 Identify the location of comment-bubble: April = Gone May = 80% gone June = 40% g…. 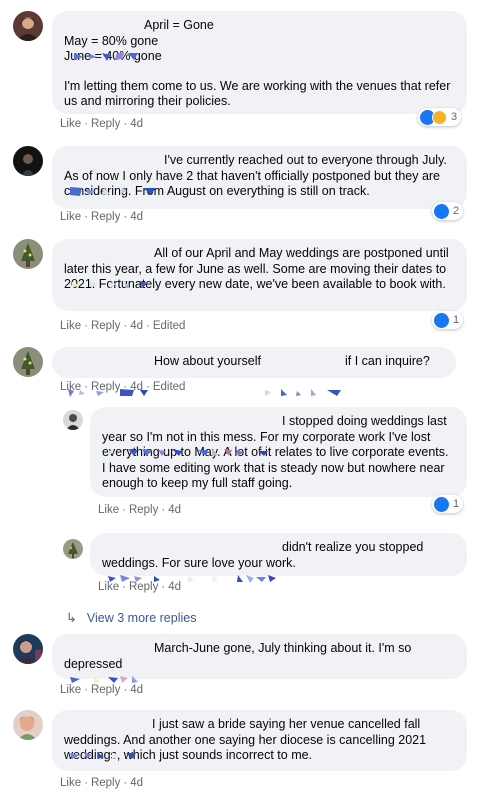
(259, 62).